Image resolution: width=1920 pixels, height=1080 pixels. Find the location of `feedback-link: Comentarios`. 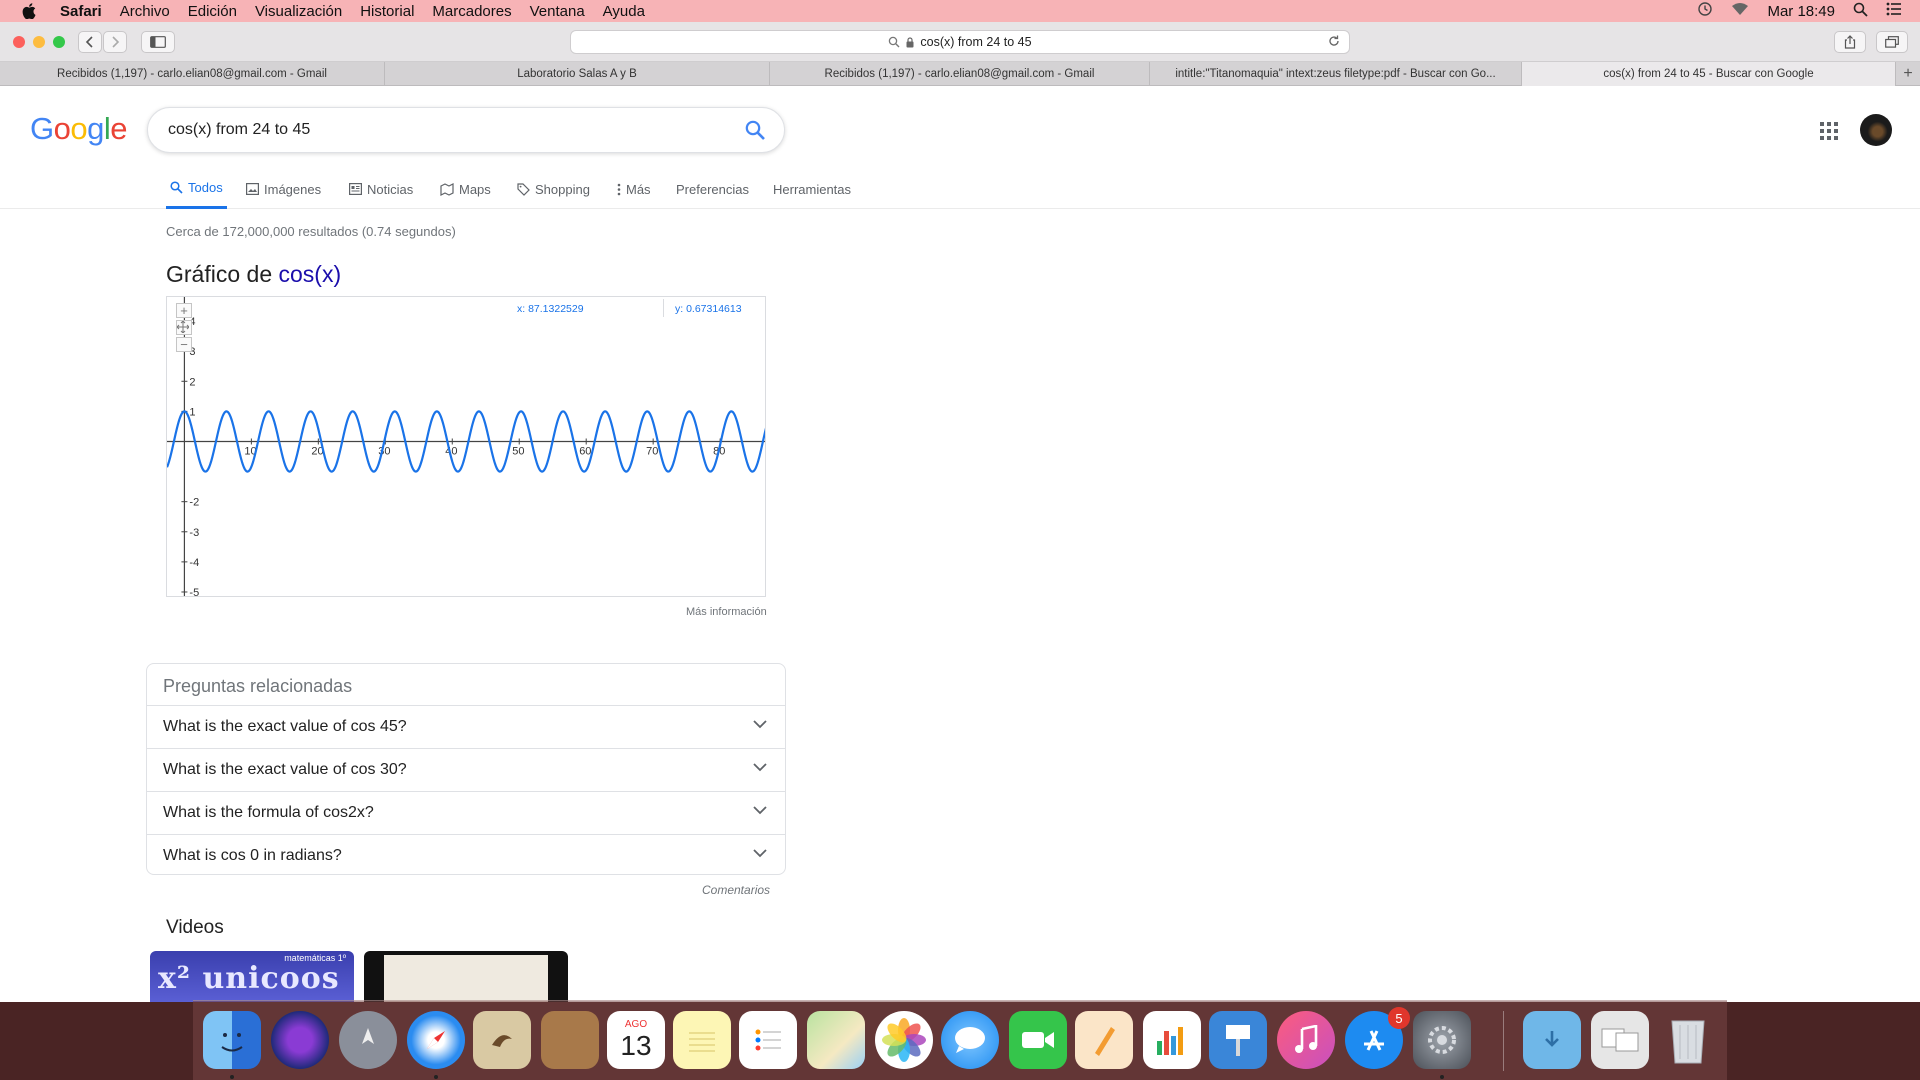

feedback-link: Comentarios is located at coordinates (736, 890).